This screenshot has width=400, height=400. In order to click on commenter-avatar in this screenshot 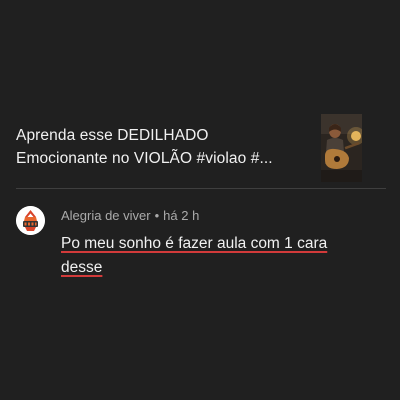, I will do `click(30, 220)`.